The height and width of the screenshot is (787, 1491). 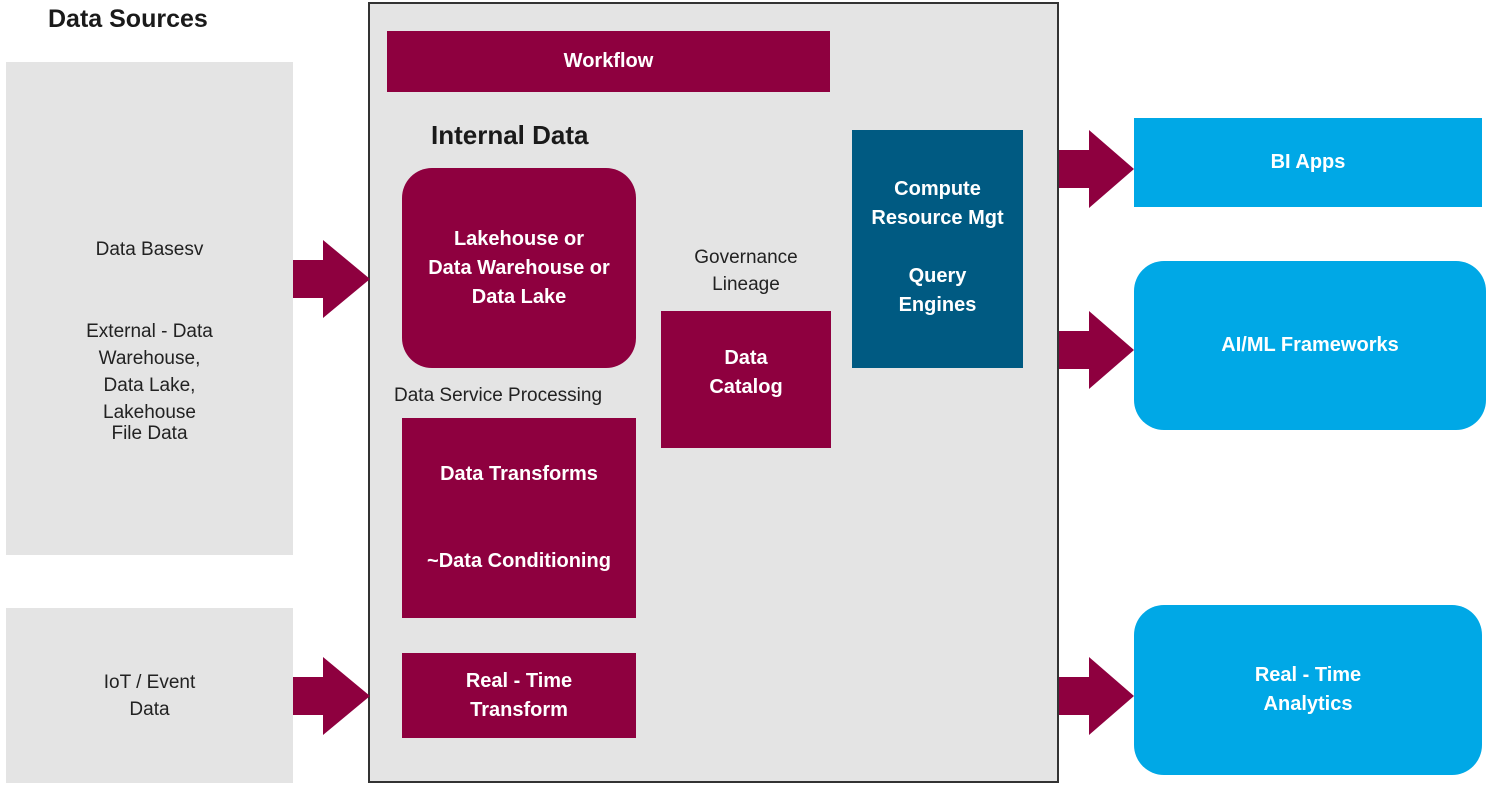 I want to click on bi-apps-box: BI Apps, so click(x=1308, y=162).